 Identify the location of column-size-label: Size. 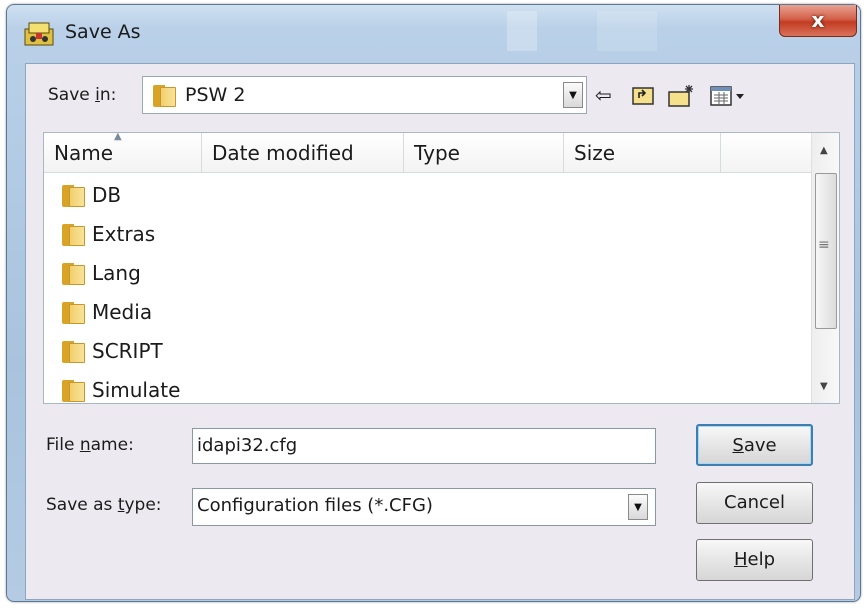
(595, 153).